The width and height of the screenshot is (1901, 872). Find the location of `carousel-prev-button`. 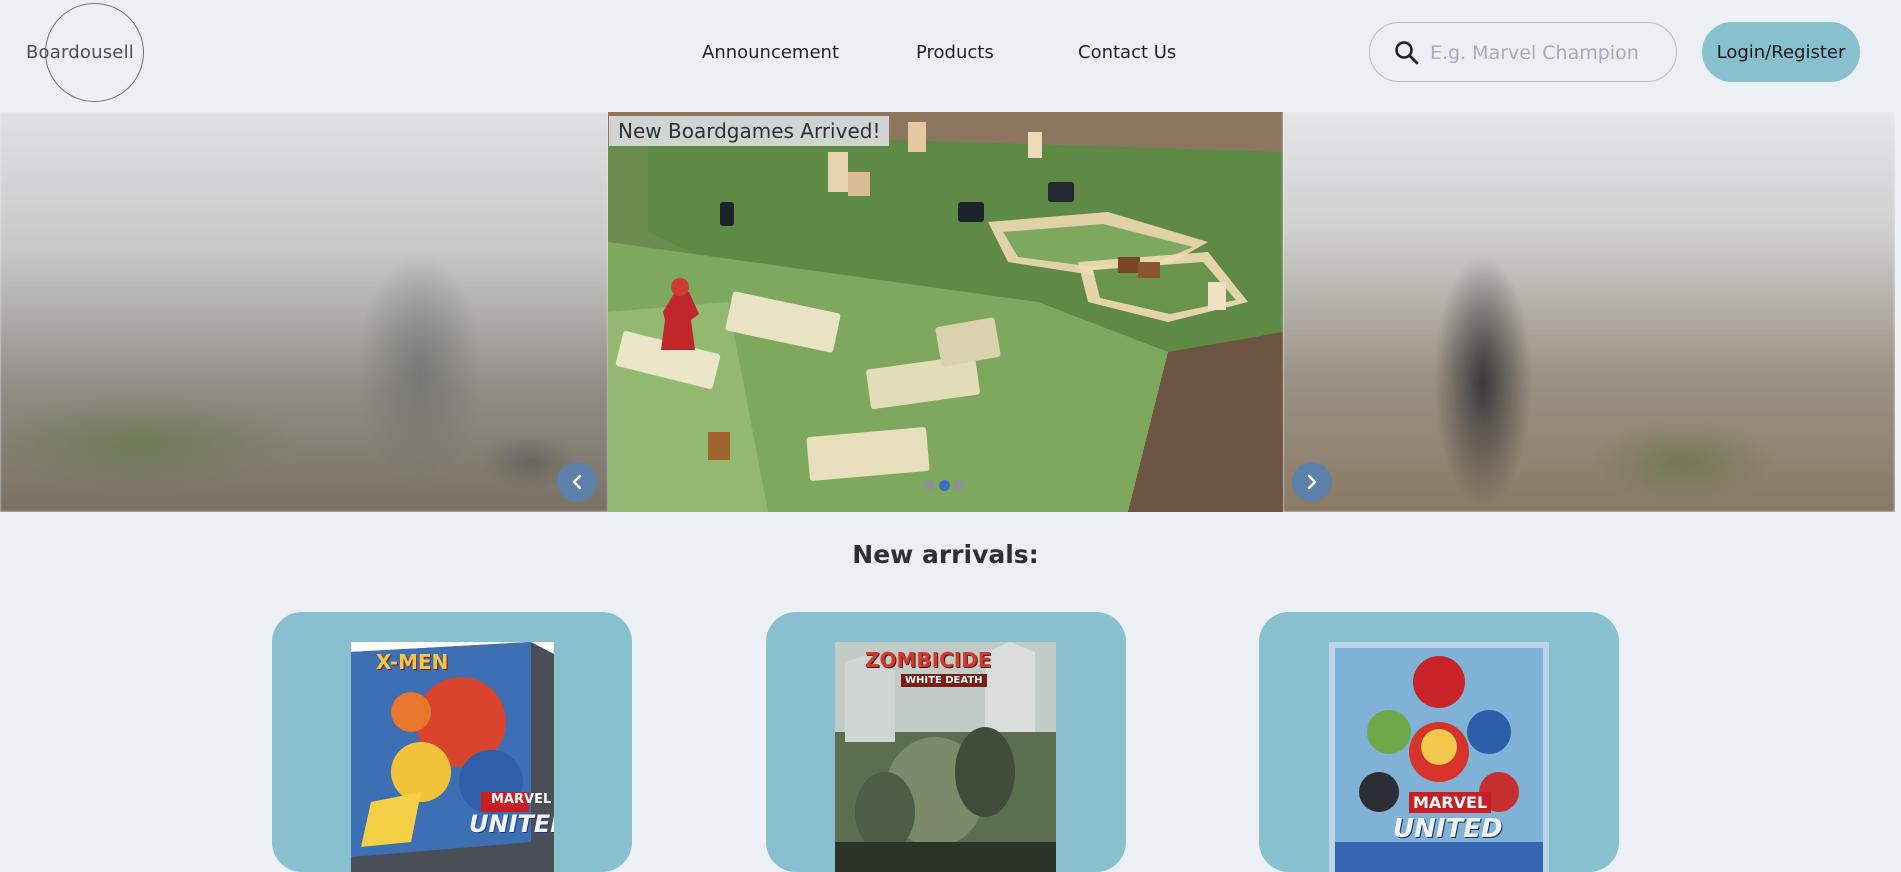

carousel-prev-button is located at coordinates (577, 482).